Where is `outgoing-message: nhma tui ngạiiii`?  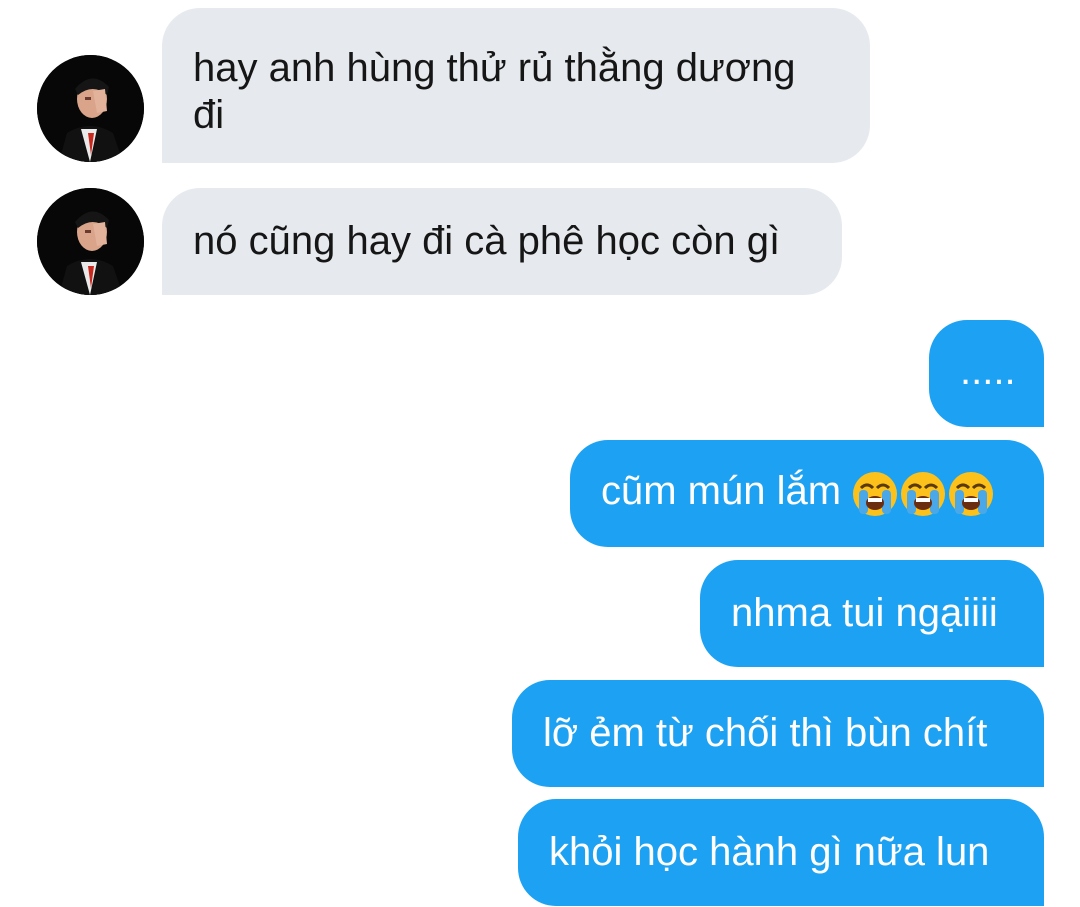
outgoing-message: nhma tui ngạiiii is located at coordinates (872, 613).